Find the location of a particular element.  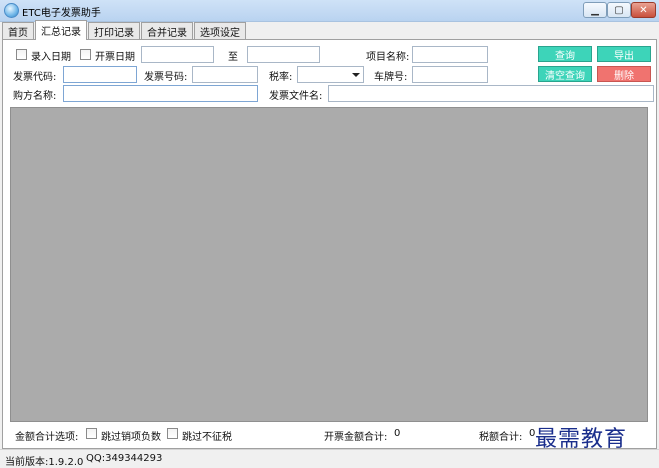

version-text: 当前版本:1.9.2.0 is located at coordinates (44, 462).